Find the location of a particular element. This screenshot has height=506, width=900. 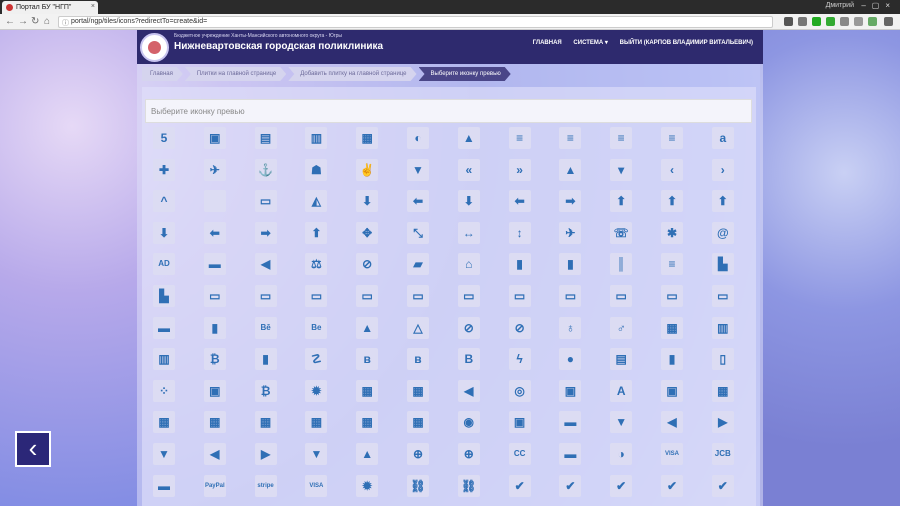

icon-option: ‹ is located at coordinates (672, 169).